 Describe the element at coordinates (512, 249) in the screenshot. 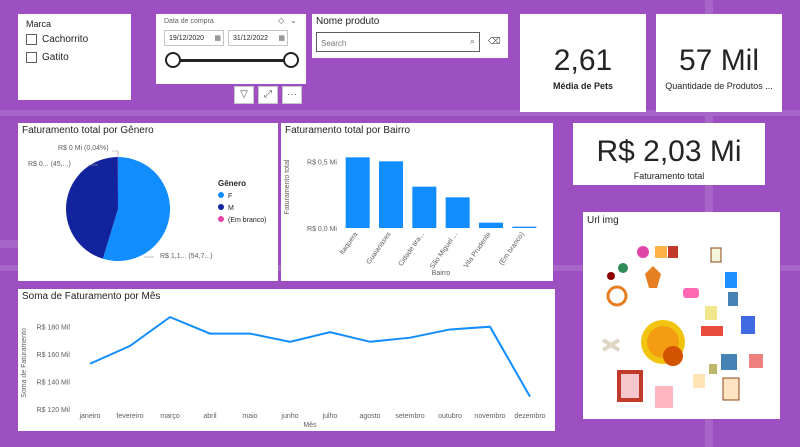

I see `x-tick-label: (Em branco)` at that location.